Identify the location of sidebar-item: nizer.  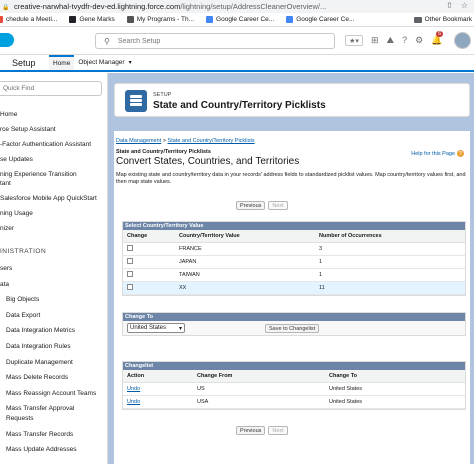
(7, 228).